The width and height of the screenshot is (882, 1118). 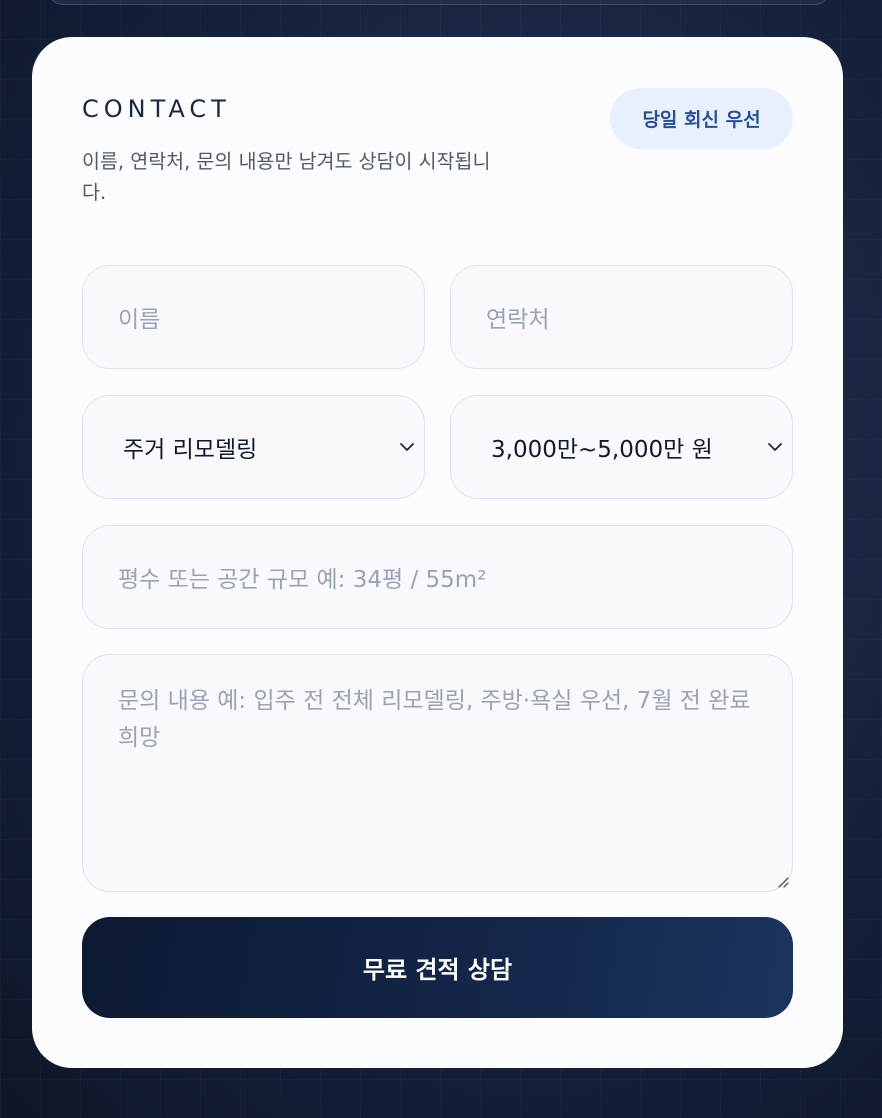 What do you see at coordinates (190, 450) in the screenshot?
I see `project-type-value: 주거 리모델링` at bounding box center [190, 450].